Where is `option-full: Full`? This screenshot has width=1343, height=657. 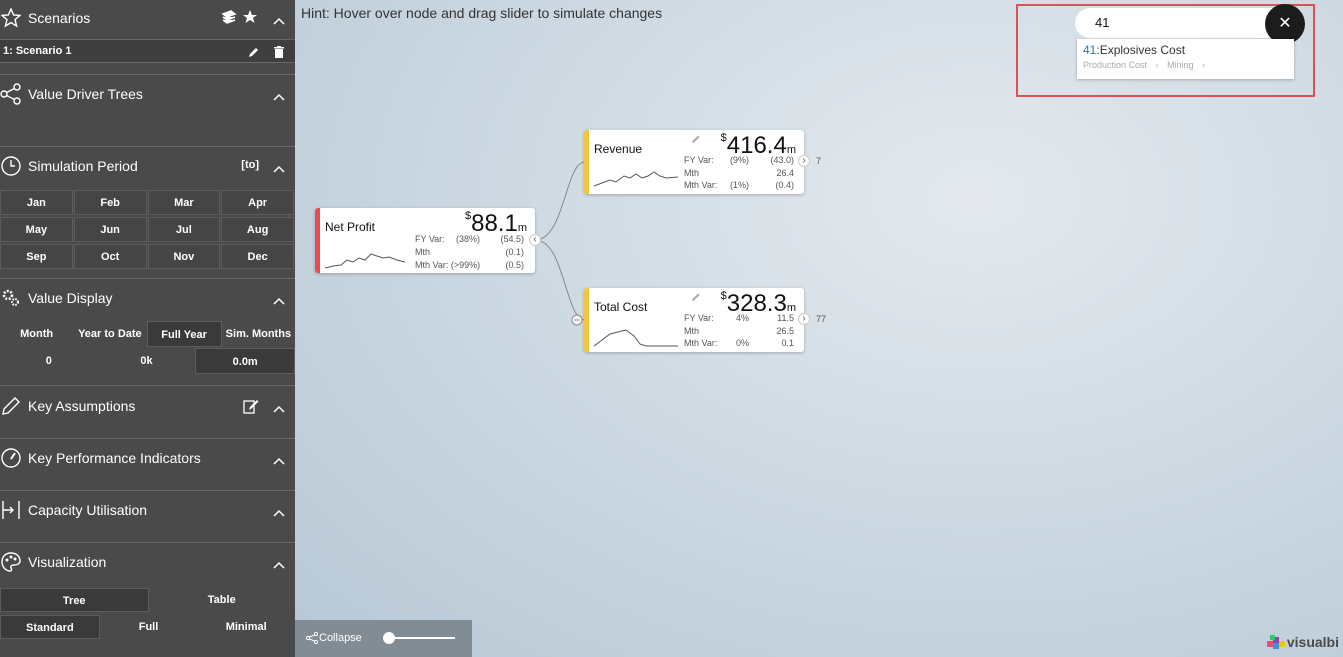 option-full: Full is located at coordinates (149, 627).